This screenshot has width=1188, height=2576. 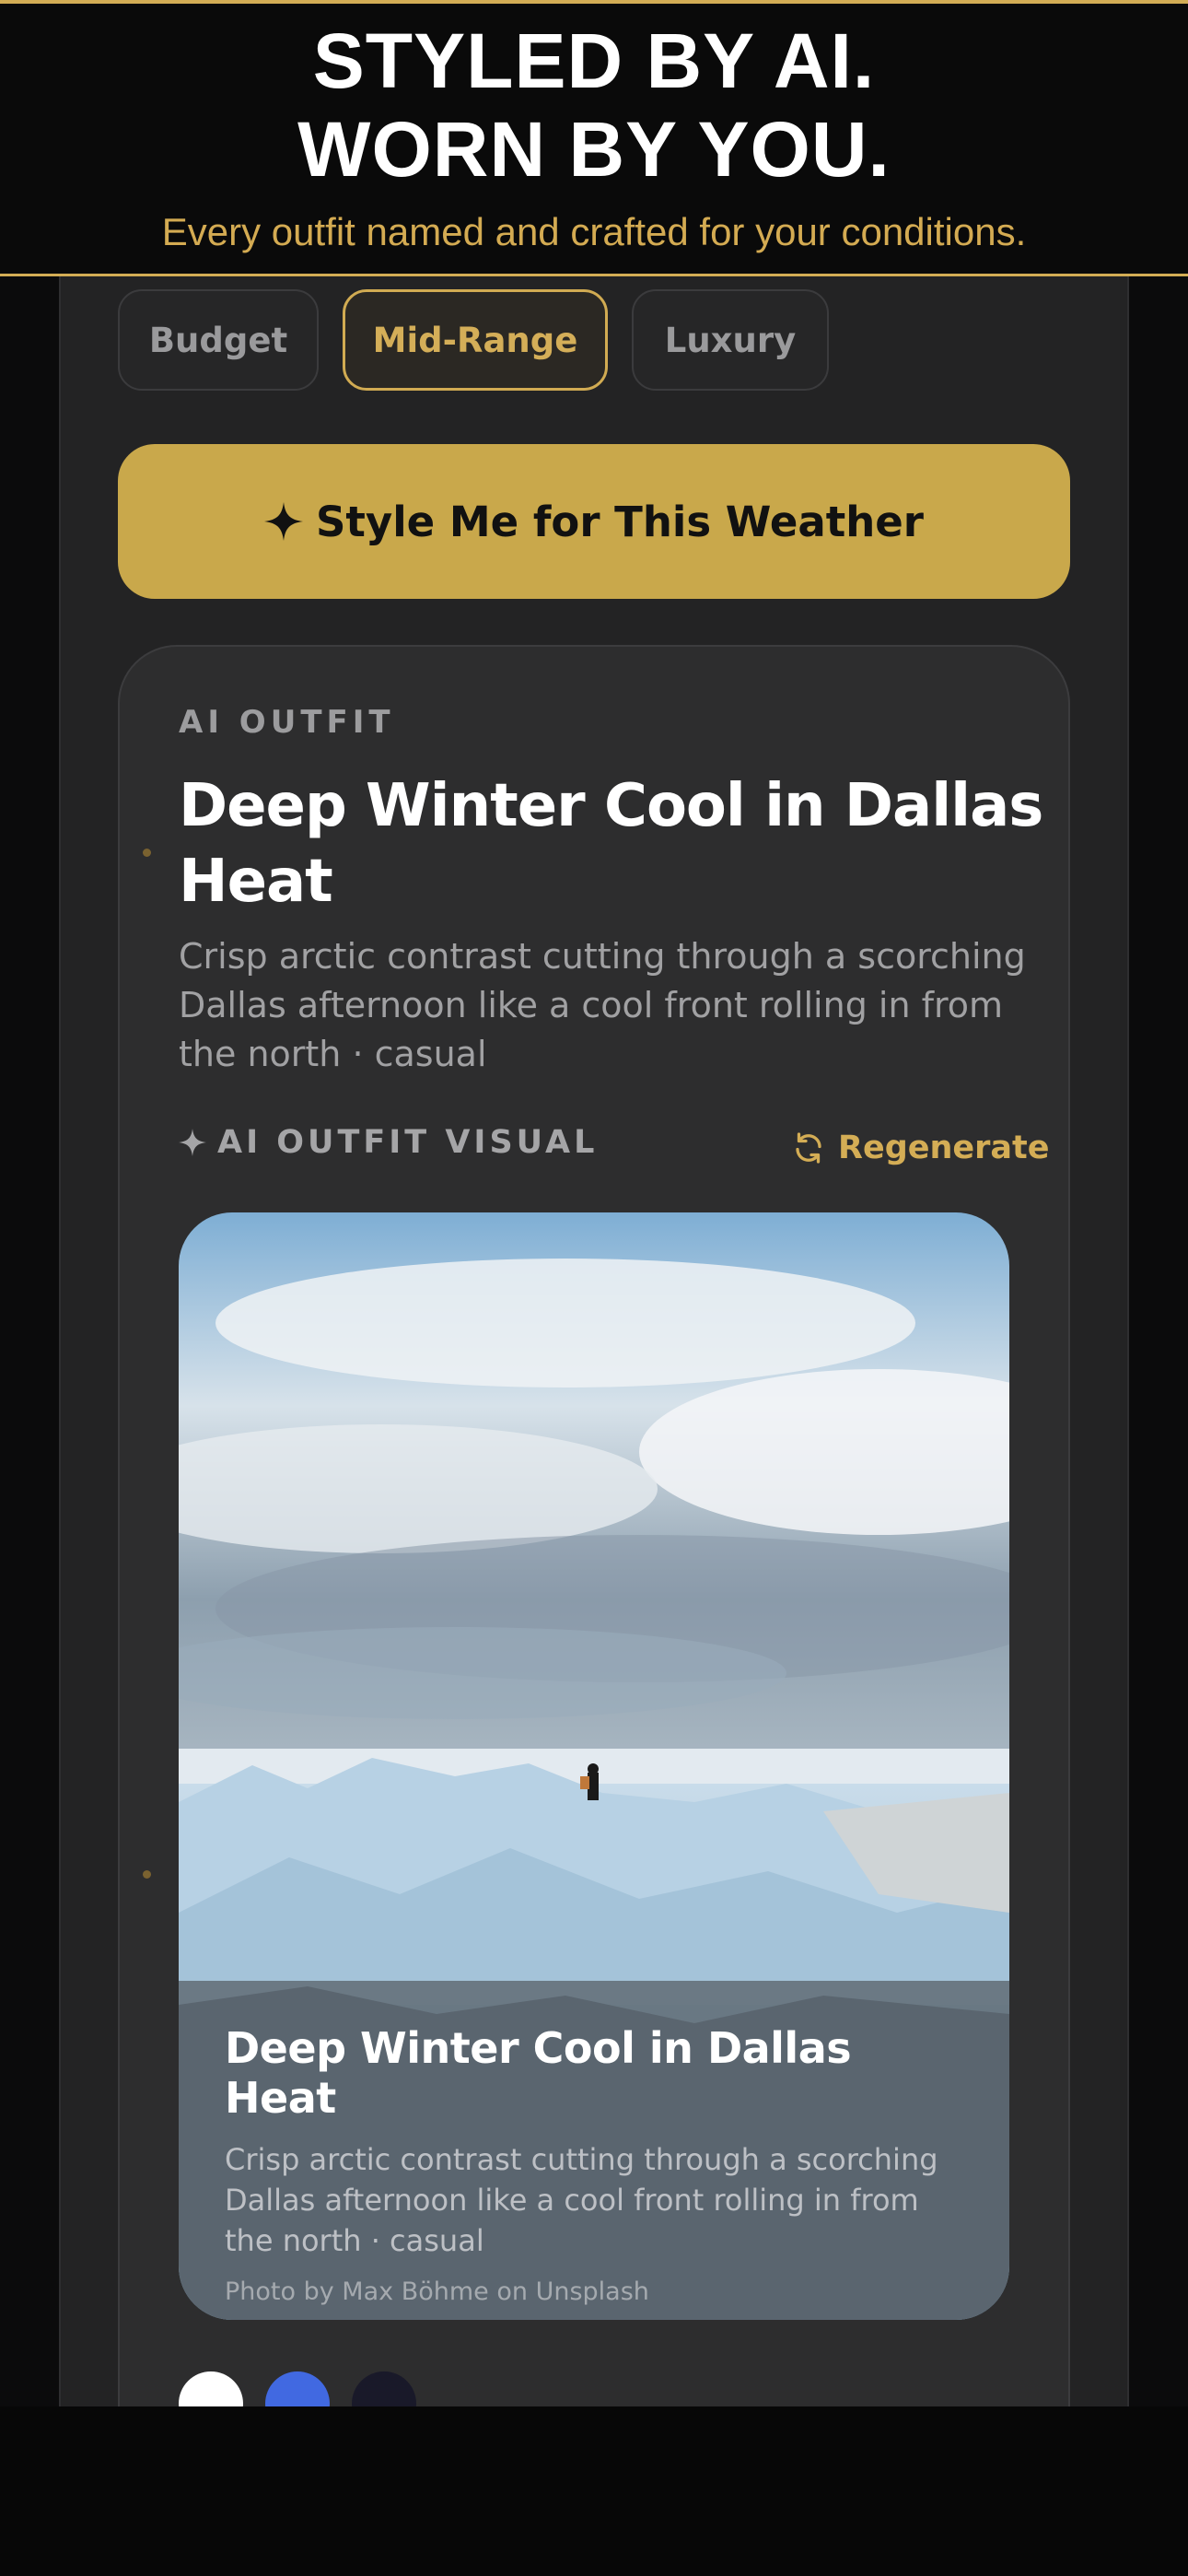 What do you see at coordinates (730, 340) in the screenshot?
I see `budget-option-luxury: Luxury` at bounding box center [730, 340].